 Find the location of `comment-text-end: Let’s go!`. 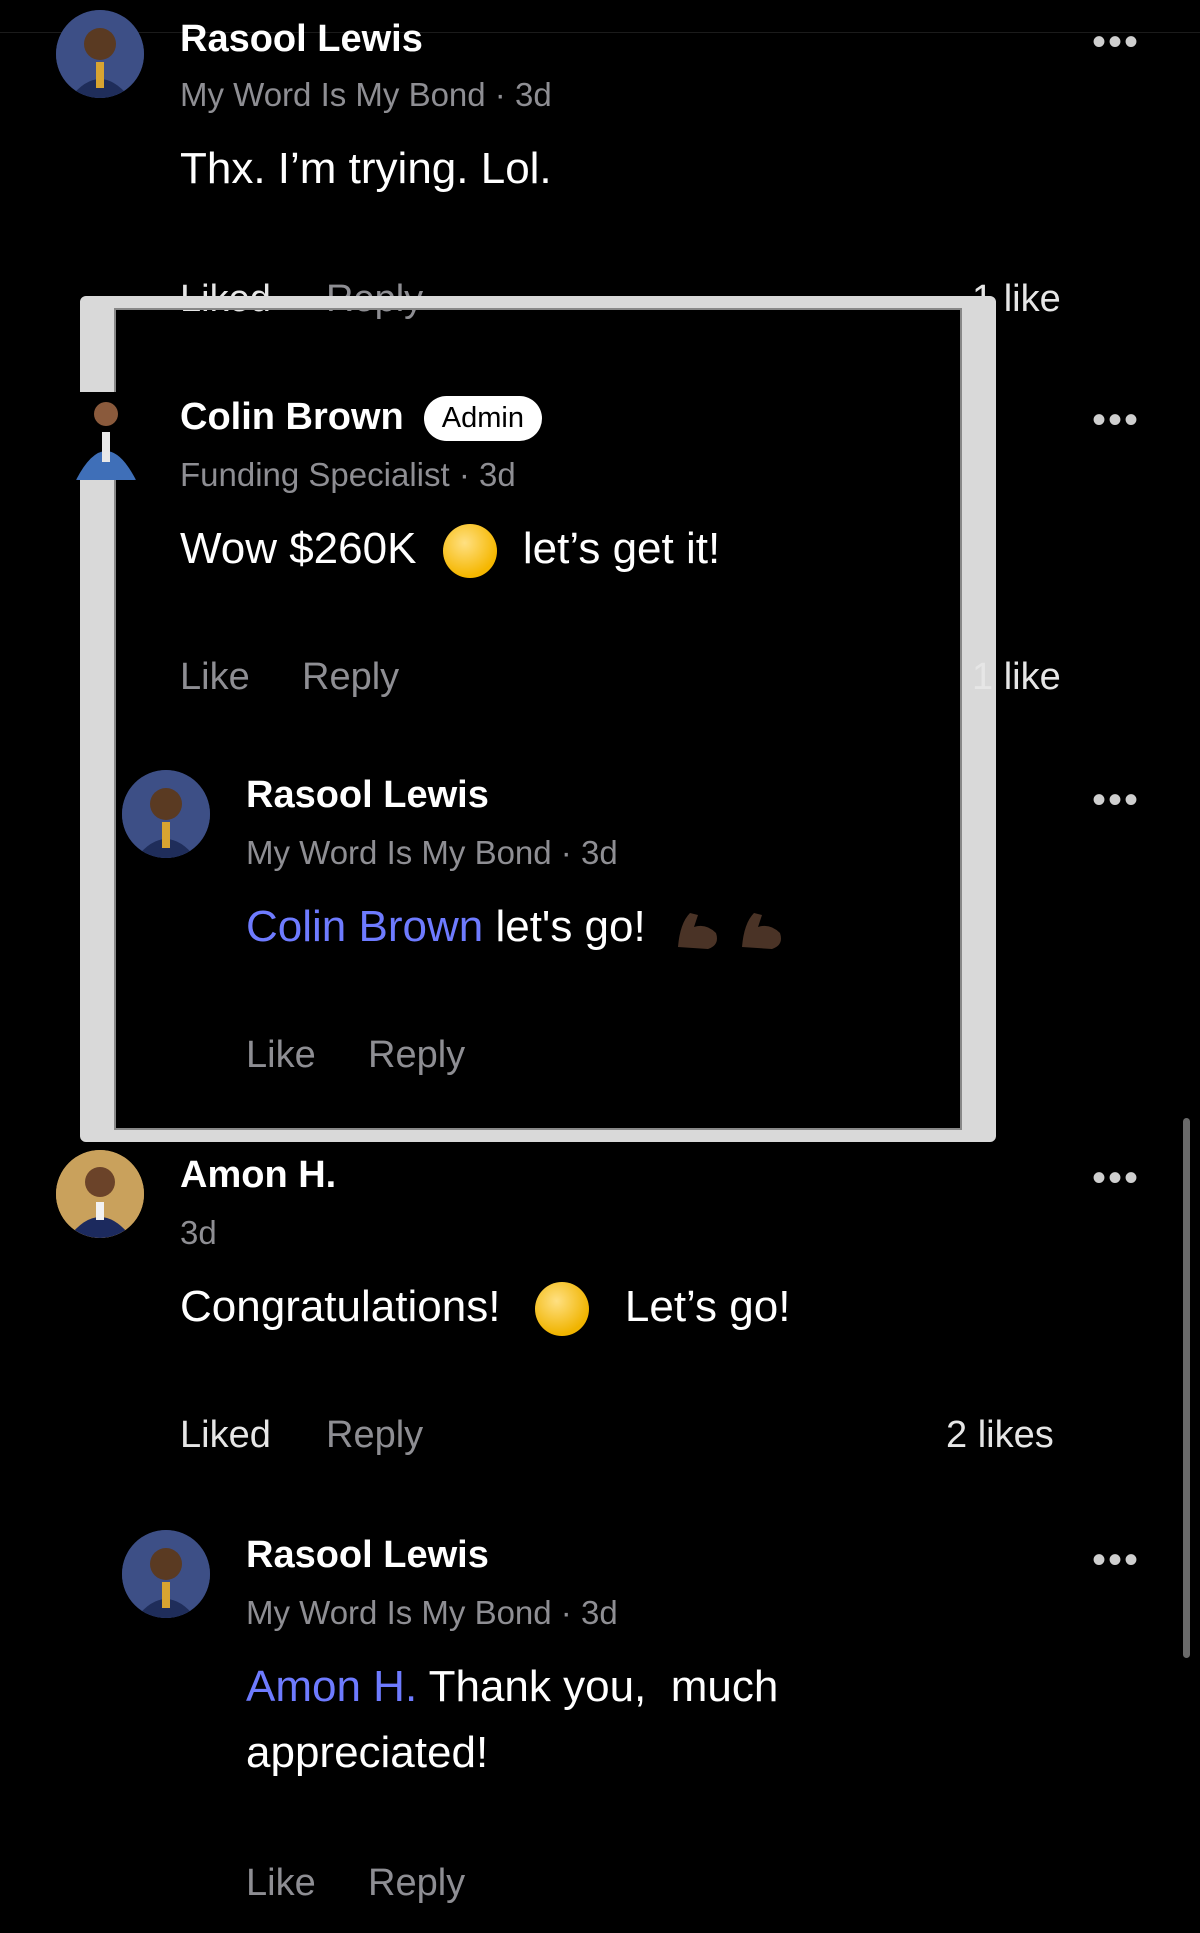

comment-text-end: Let’s go! is located at coordinates (707, 1306).